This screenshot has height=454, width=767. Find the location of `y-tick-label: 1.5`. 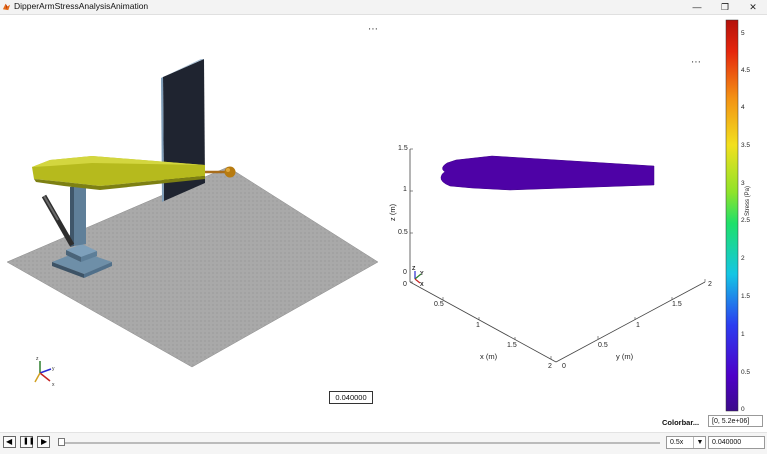

y-tick-label: 1.5 is located at coordinates (677, 304).